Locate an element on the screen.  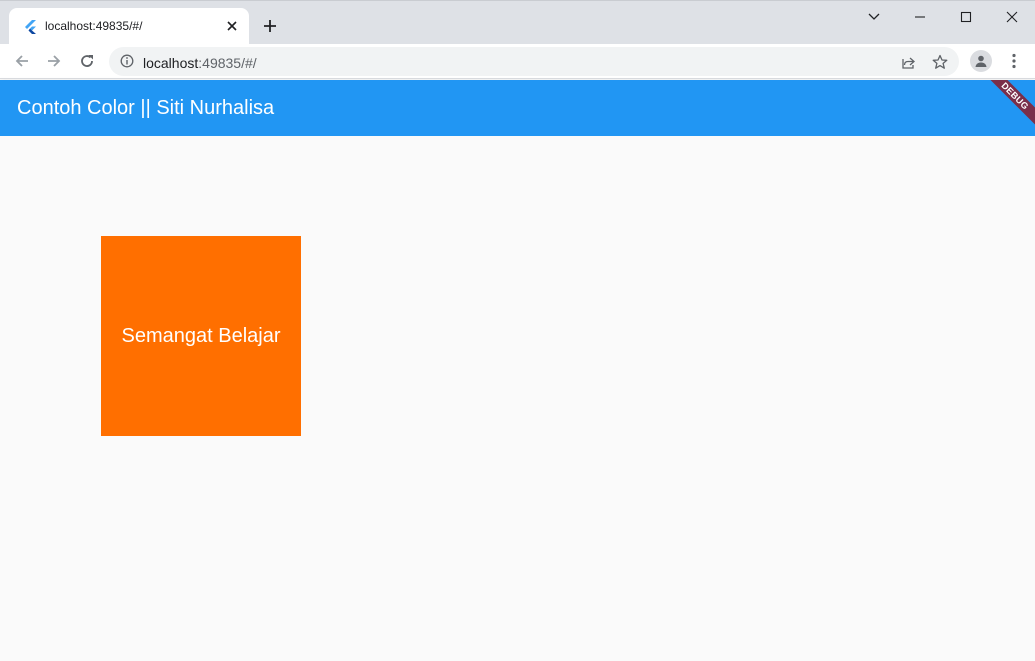
person-icon is located at coordinates (981, 61).